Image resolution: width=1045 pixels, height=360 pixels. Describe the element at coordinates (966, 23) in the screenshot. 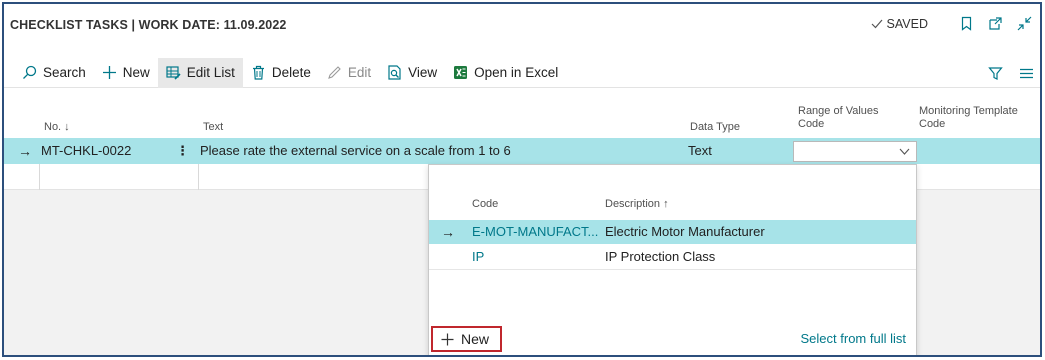

I see `bookmark-icon` at that location.